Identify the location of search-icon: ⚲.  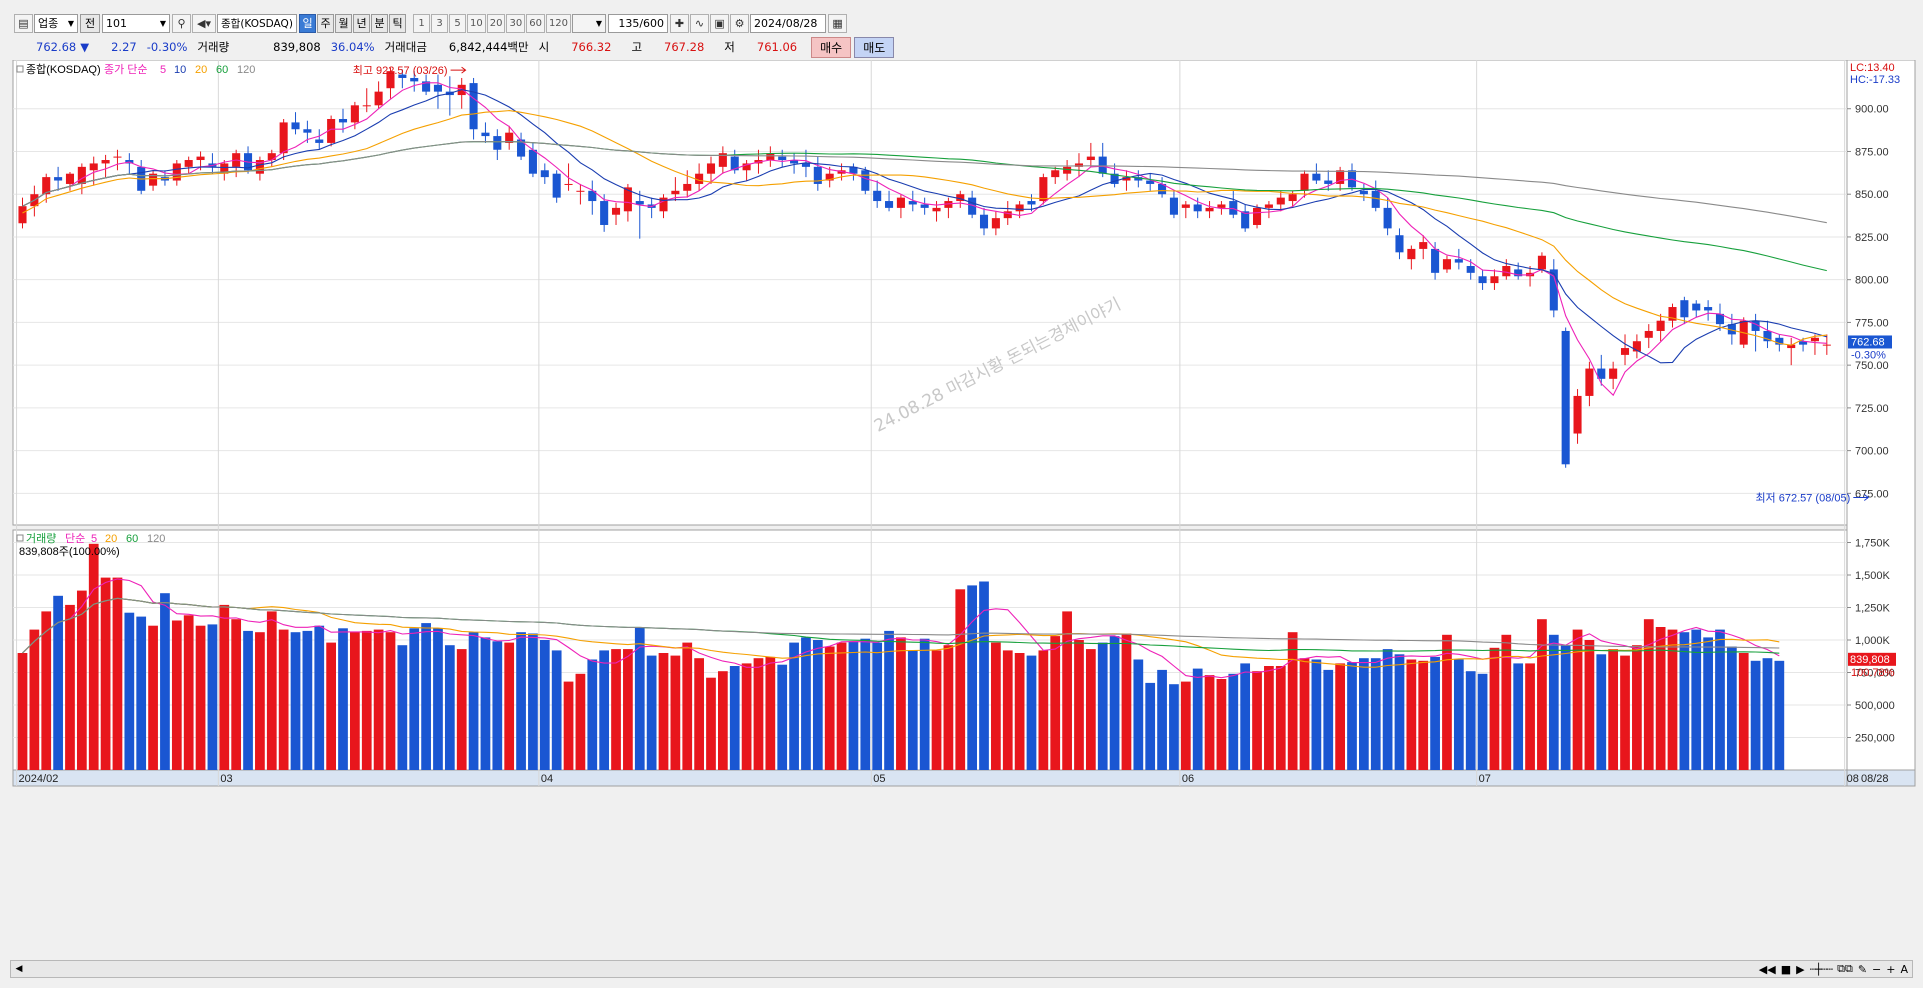
(181, 23).